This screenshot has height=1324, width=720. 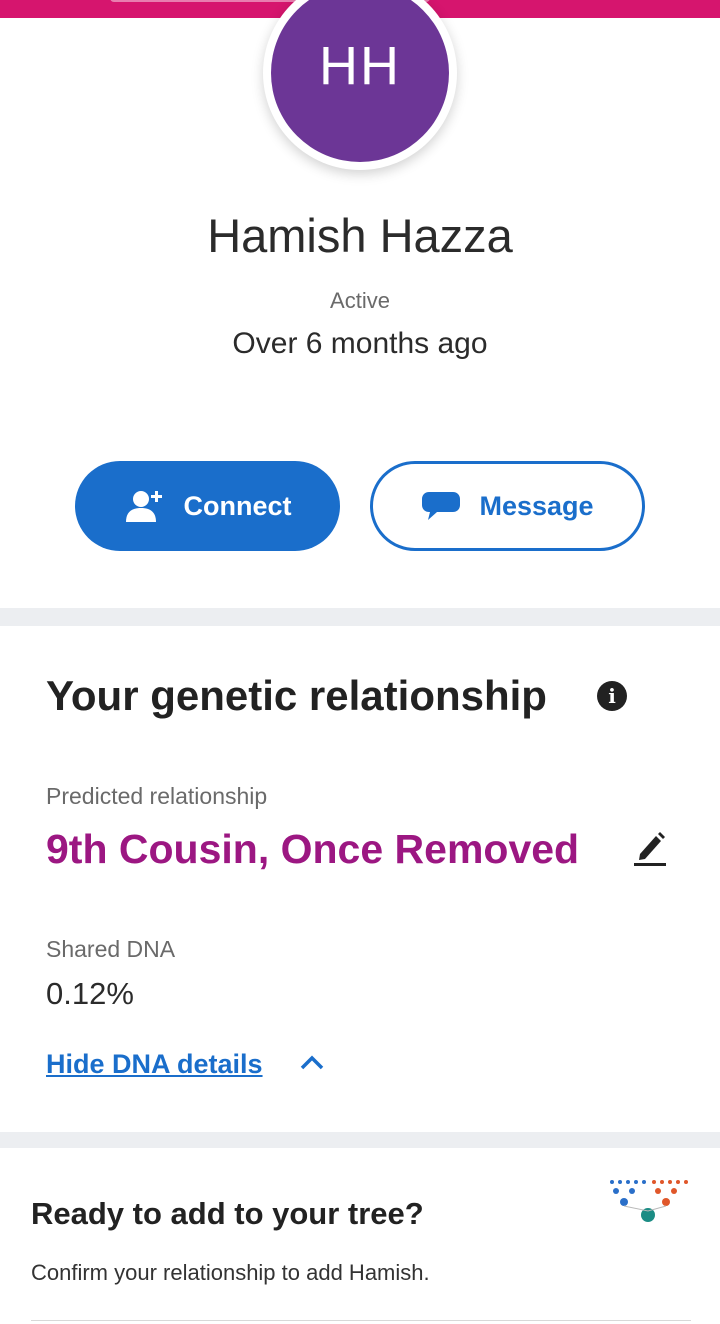 I want to click on activity-status-value: Over 6 months ago, so click(x=360, y=343).